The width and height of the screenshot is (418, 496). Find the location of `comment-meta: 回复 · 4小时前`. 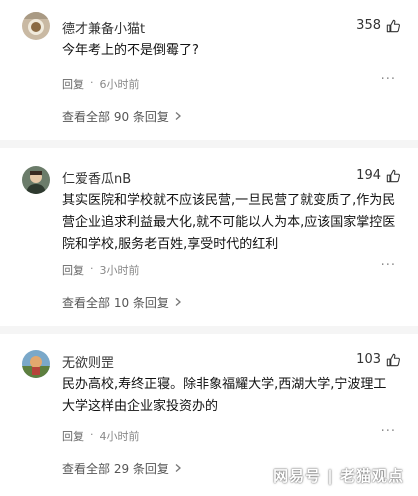

comment-meta: 回复 · 4小时前 is located at coordinates (101, 436).